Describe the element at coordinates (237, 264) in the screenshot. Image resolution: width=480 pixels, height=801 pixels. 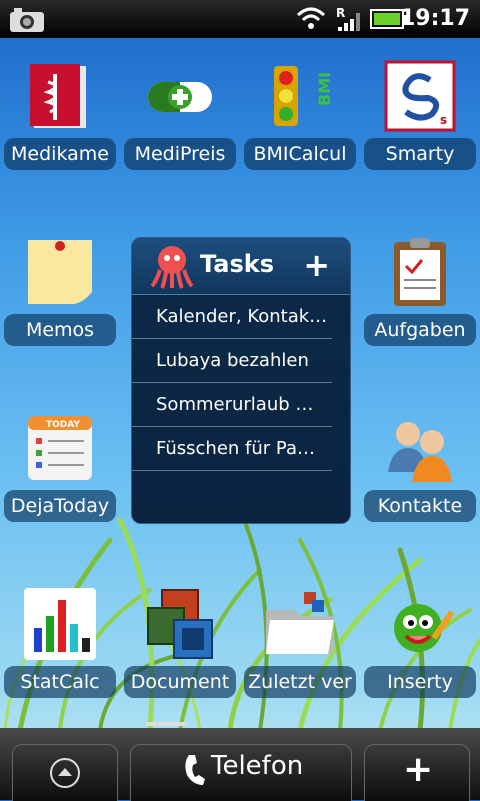
I see `tasks-widget-title: Tasks` at that location.